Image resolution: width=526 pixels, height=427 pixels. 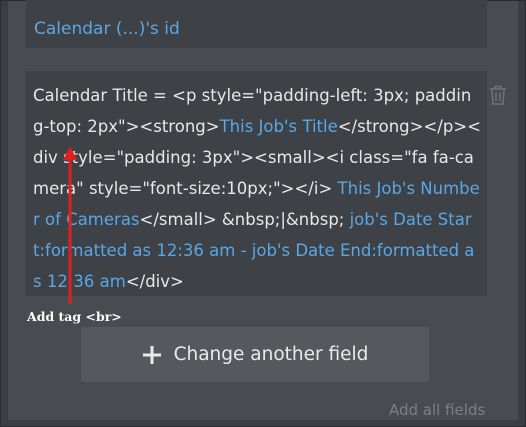 What do you see at coordinates (107, 29) in the screenshot?
I see `calendar-id-expression: Calendar (...)'s id` at bounding box center [107, 29].